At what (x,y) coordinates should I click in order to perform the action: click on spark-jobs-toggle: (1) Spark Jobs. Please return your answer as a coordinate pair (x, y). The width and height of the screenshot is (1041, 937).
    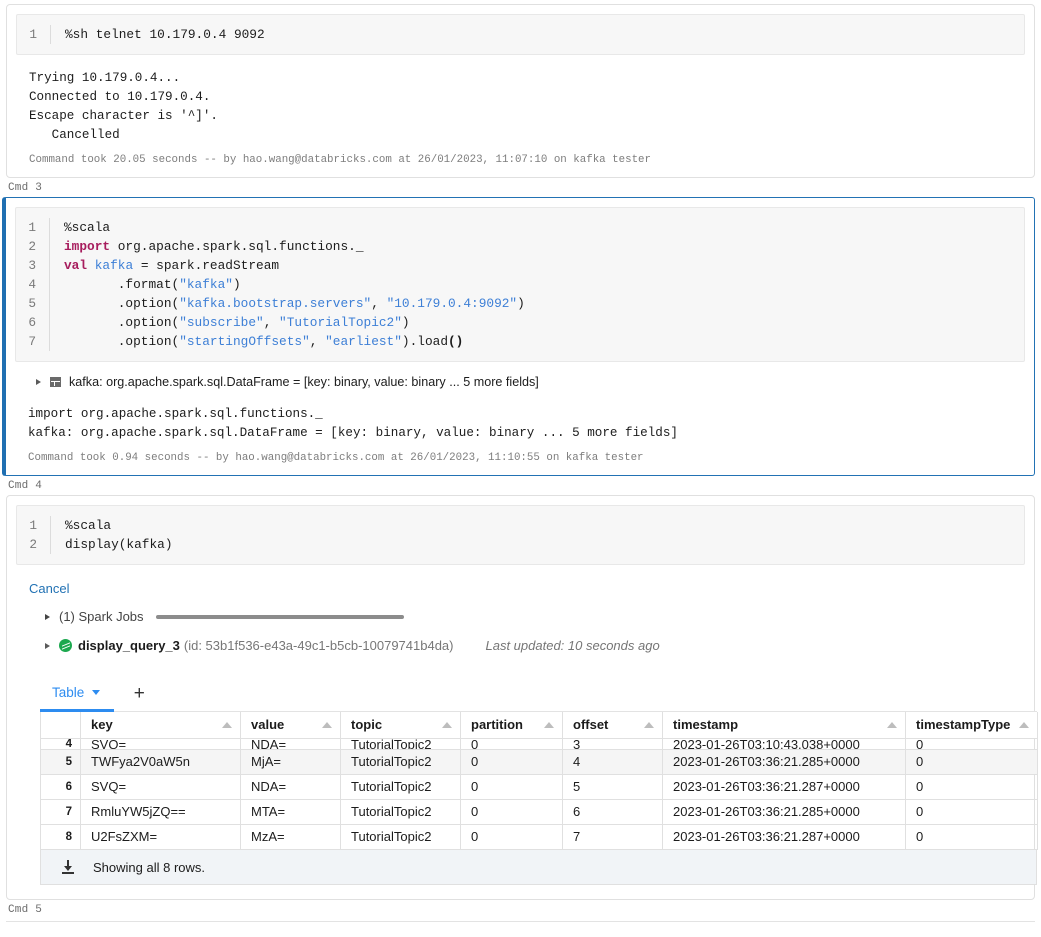
    Looking at the image, I should click on (520, 610).